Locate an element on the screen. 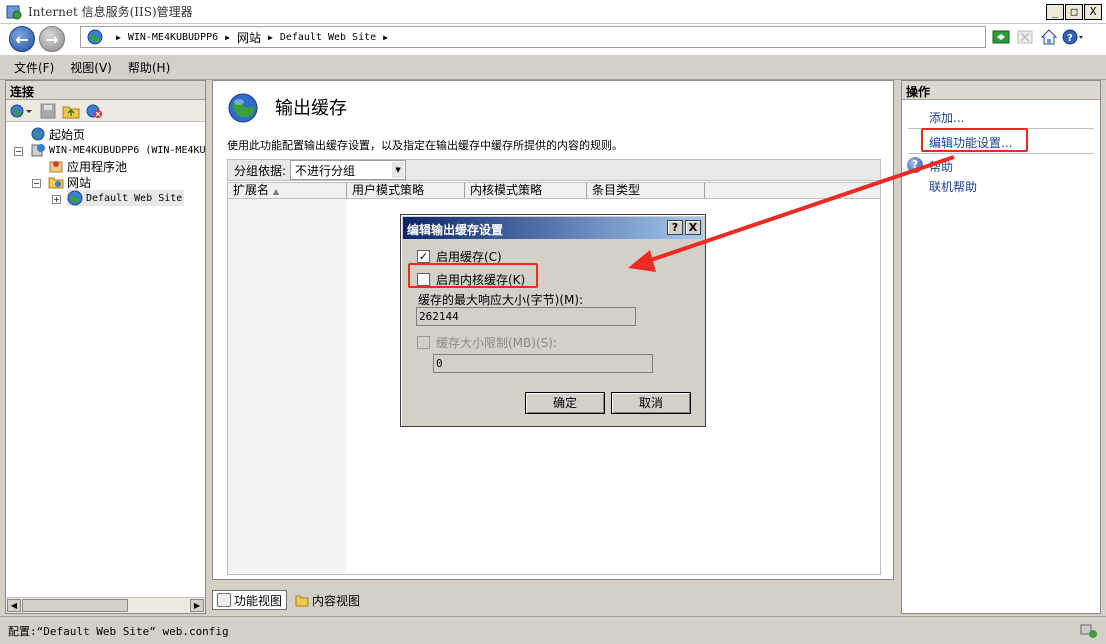 Image resolution: width=1106 pixels, height=644 pixels. globe-icon is located at coordinates (95, 37).